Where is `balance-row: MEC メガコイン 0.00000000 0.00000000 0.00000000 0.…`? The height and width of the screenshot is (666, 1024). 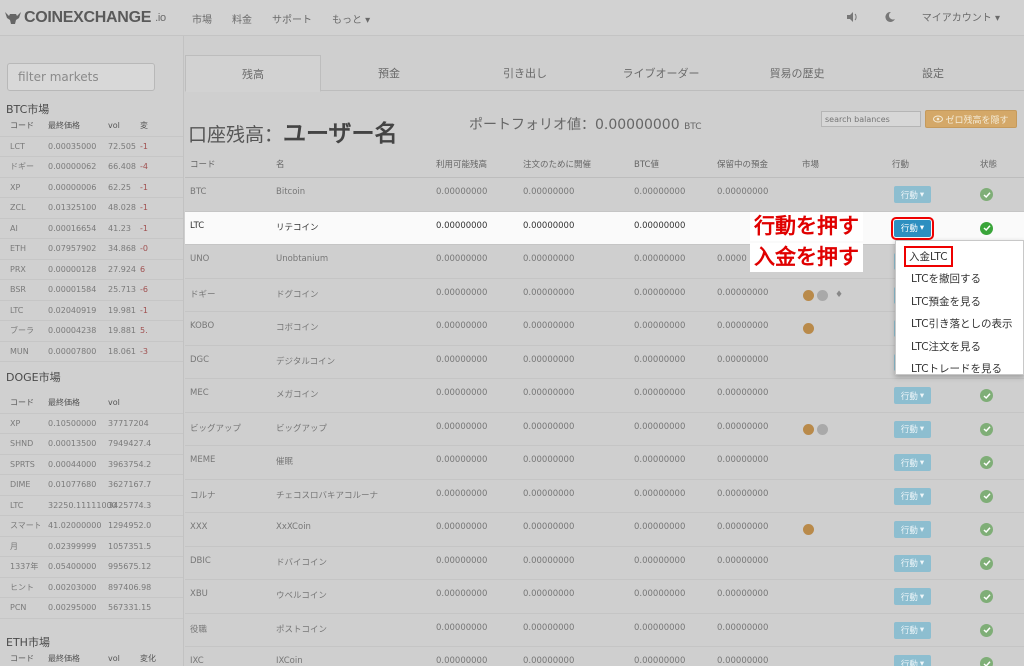
balance-row: MEC メガコイン 0.00000000 0.00000000 0.00000000 0.… is located at coordinates (604, 396).